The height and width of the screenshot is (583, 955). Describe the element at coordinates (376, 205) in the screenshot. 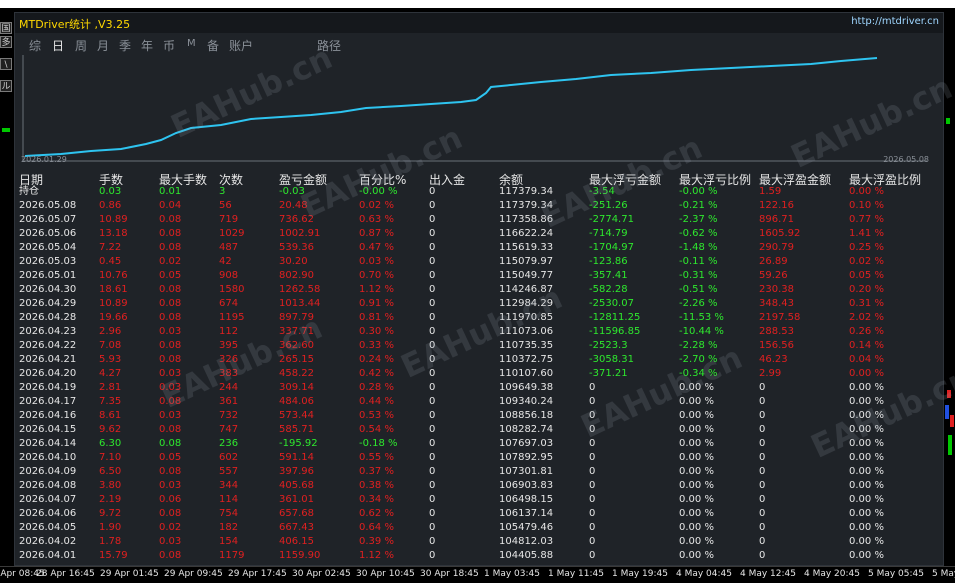

I see `cell-pct: 0.02 %` at that location.